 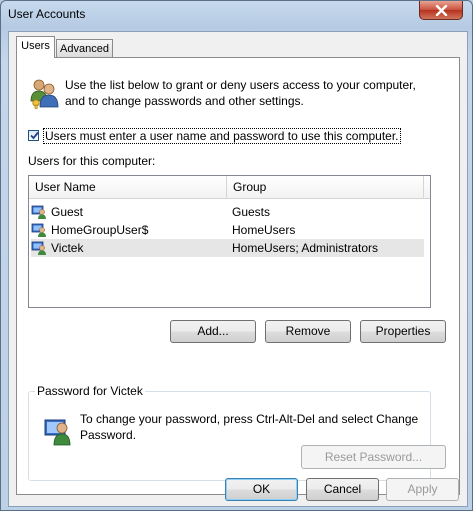 What do you see at coordinates (65, 187) in the screenshot?
I see `column-header-user-name: User Name` at bounding box center [65, 187].